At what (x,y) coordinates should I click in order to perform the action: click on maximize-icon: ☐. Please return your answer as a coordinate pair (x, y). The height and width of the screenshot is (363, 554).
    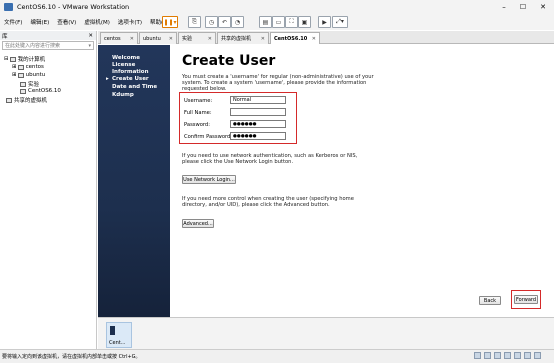
    Looking at the image, I should click on (523, 7).